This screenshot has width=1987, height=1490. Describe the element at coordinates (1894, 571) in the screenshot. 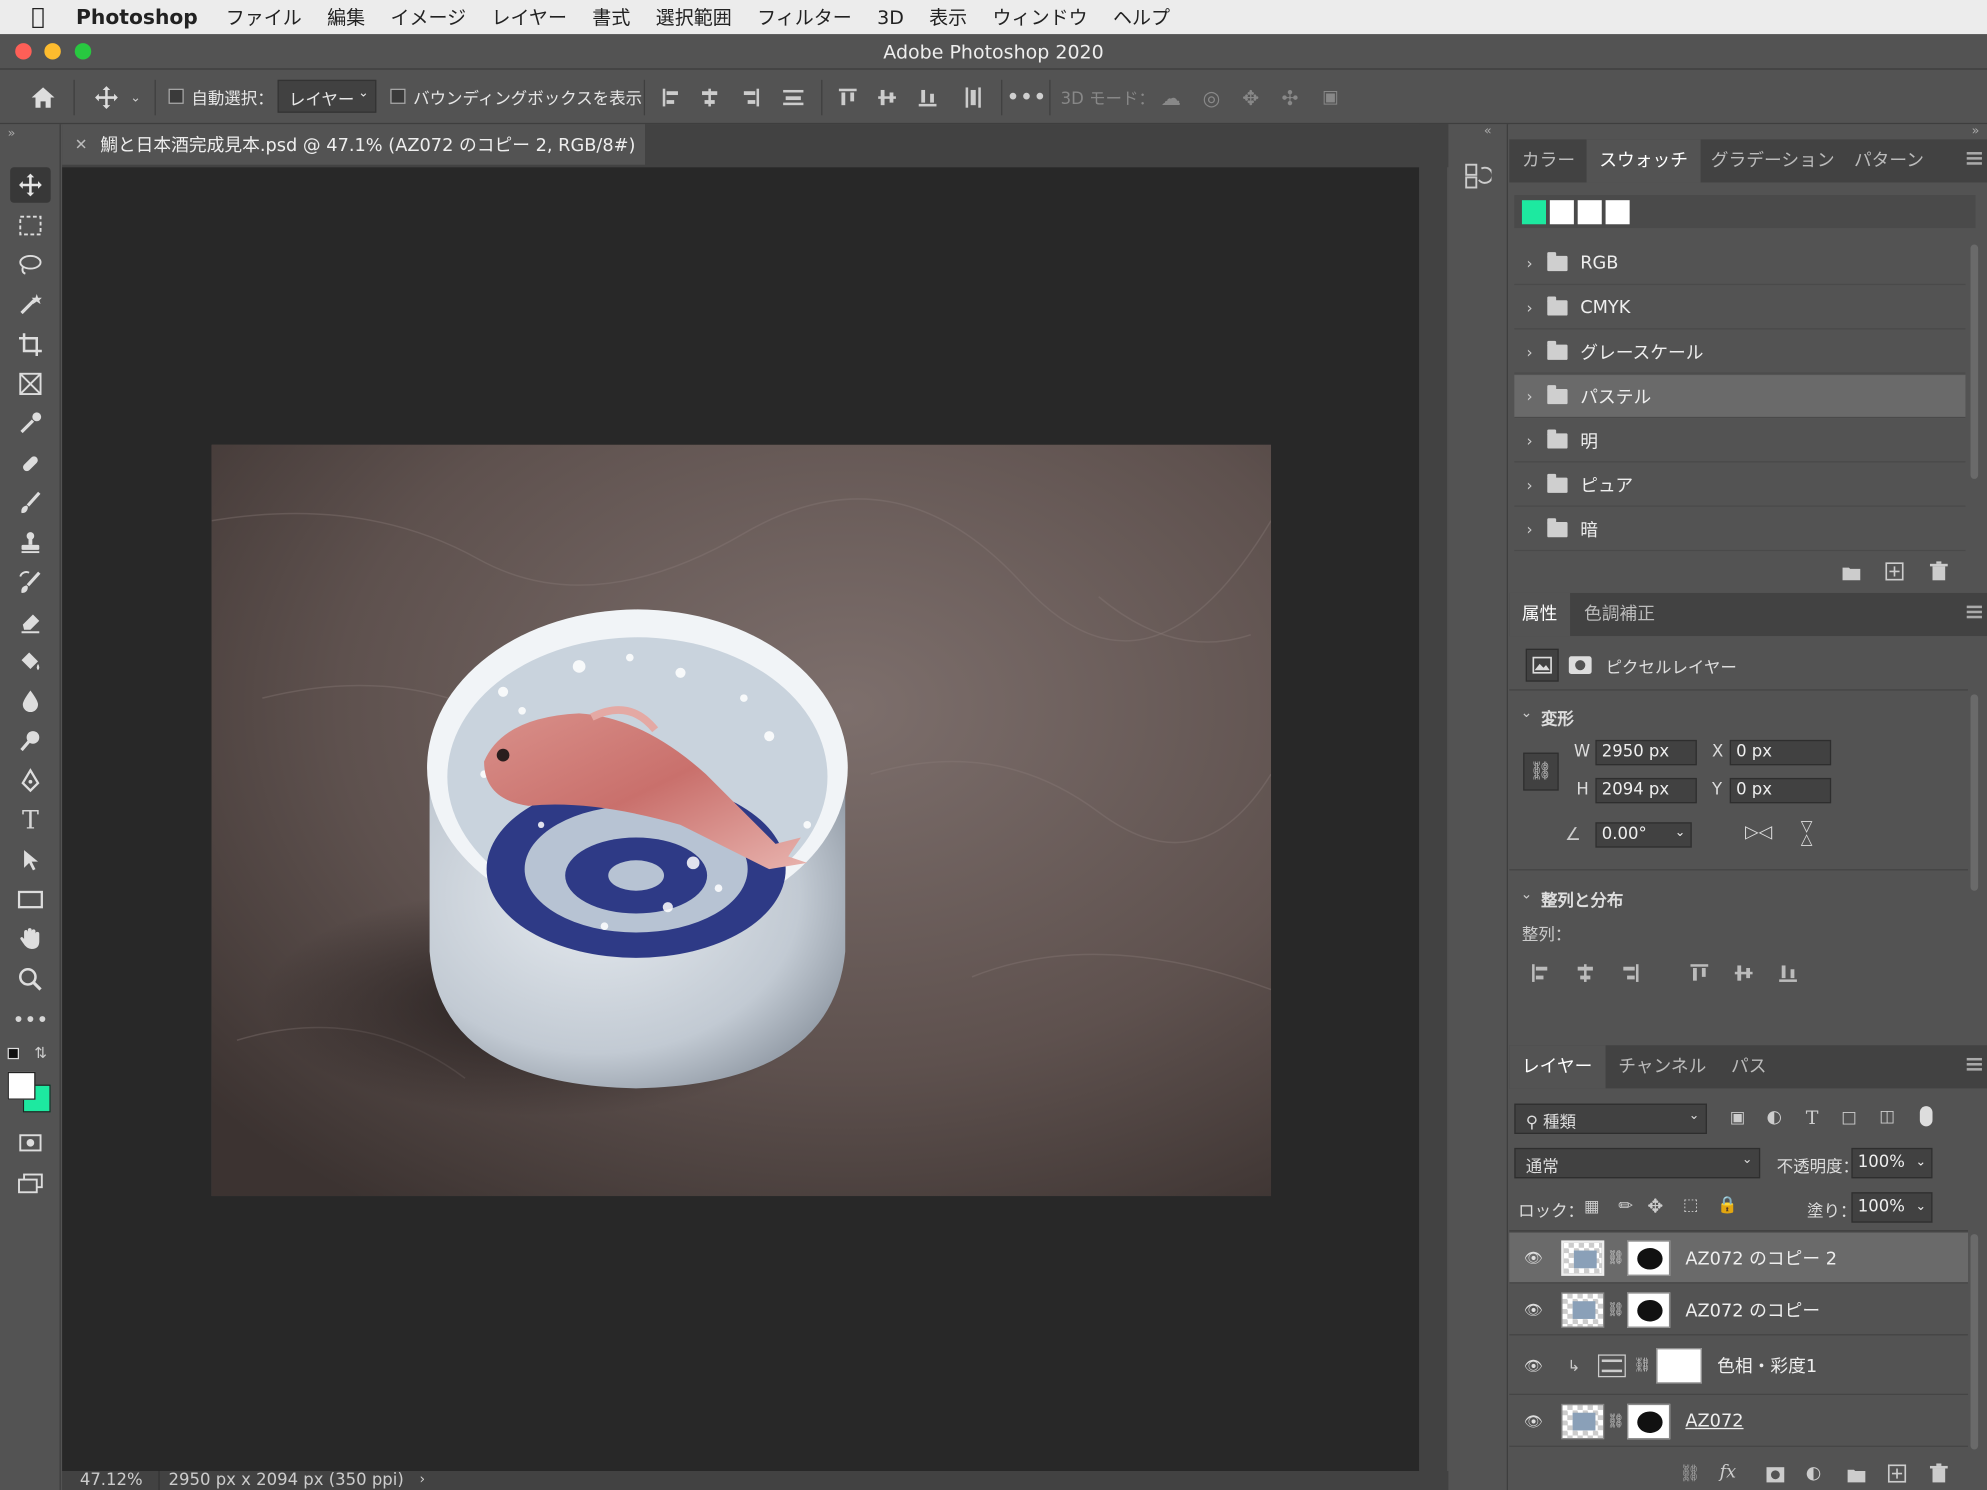

I see `new-swatch-icon` at that location.